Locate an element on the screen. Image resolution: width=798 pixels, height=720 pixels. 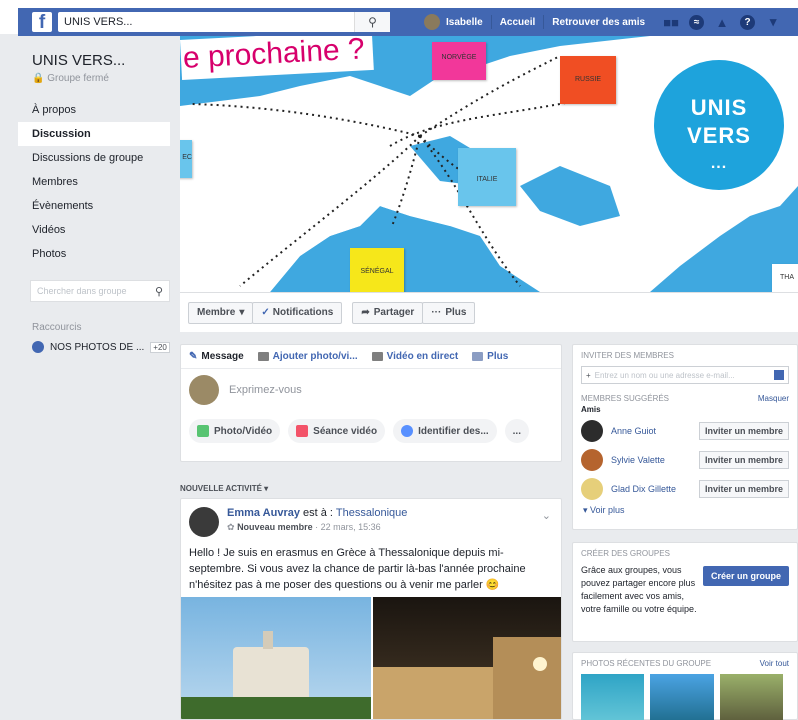
cover-headline-text: e prochaine ? is located at coordinates (274, 55).